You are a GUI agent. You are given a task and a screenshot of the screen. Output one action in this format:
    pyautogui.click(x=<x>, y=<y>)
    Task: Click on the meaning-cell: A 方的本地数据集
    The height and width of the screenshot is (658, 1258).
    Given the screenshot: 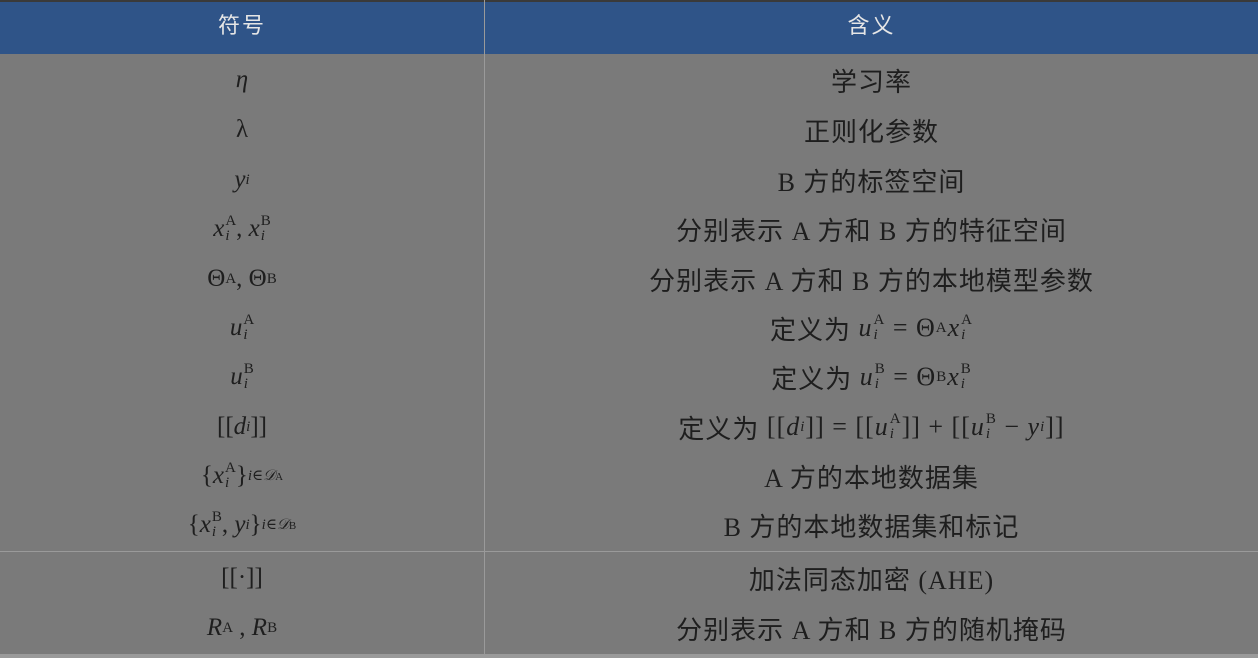 What is the action you would take?
    pyautogui.click(x=871, y=478)
    